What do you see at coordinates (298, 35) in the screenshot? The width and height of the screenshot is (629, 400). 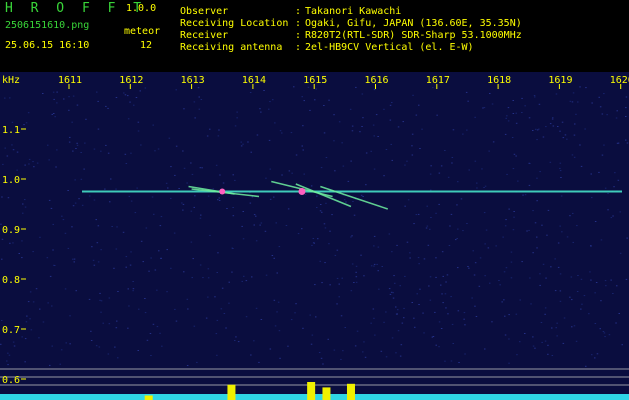 I see `info-colon: :` at bounding box center [298, 35].